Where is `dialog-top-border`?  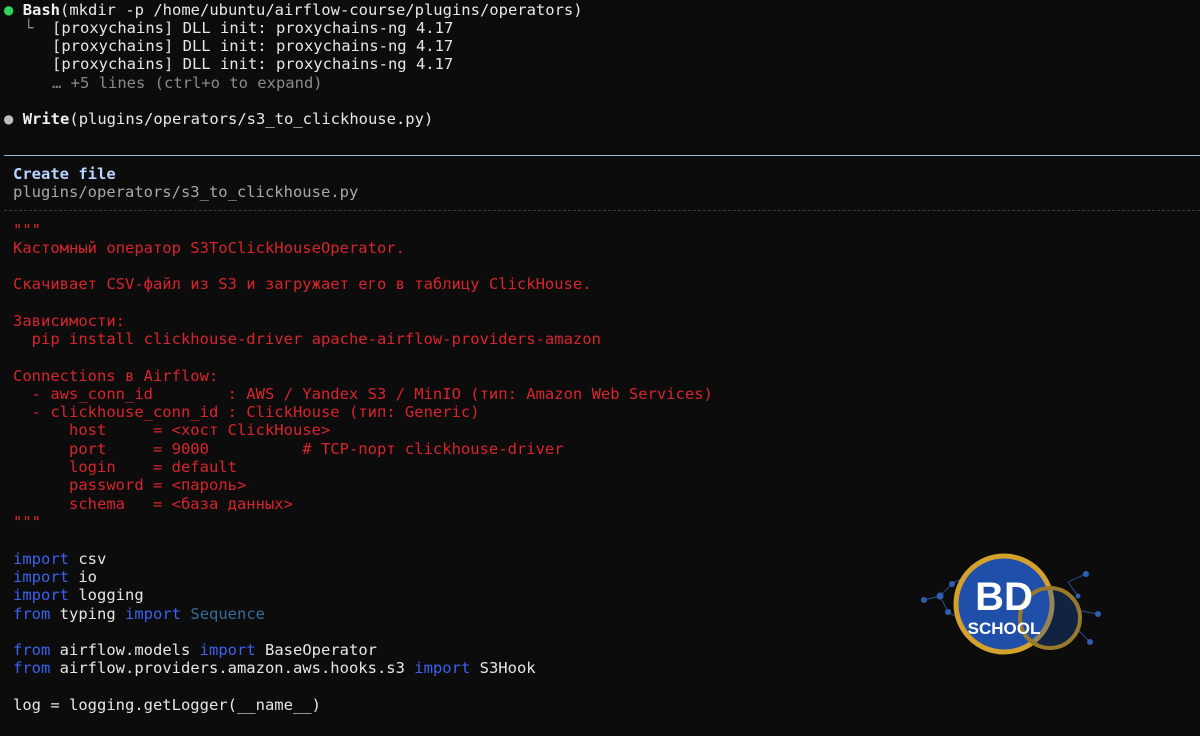 dialog-top-border is located at coordinates (602, 155).